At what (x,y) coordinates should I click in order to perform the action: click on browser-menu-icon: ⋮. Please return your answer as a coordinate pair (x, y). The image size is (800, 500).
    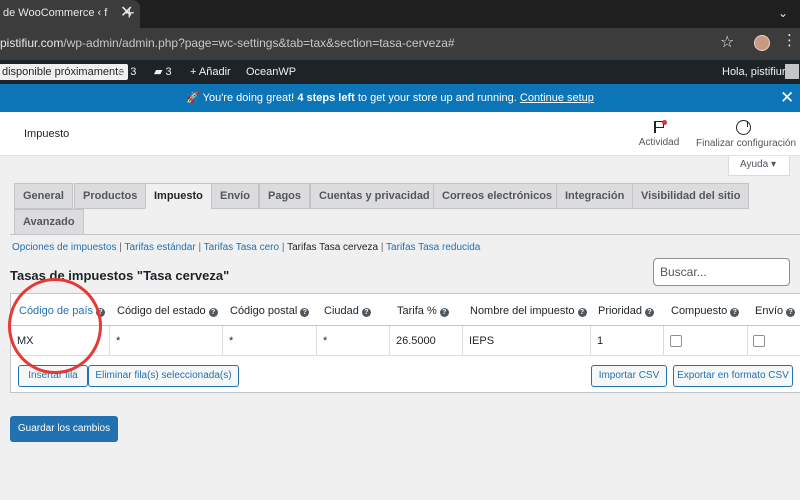
    Looking at the image, I should click on (789, 41).